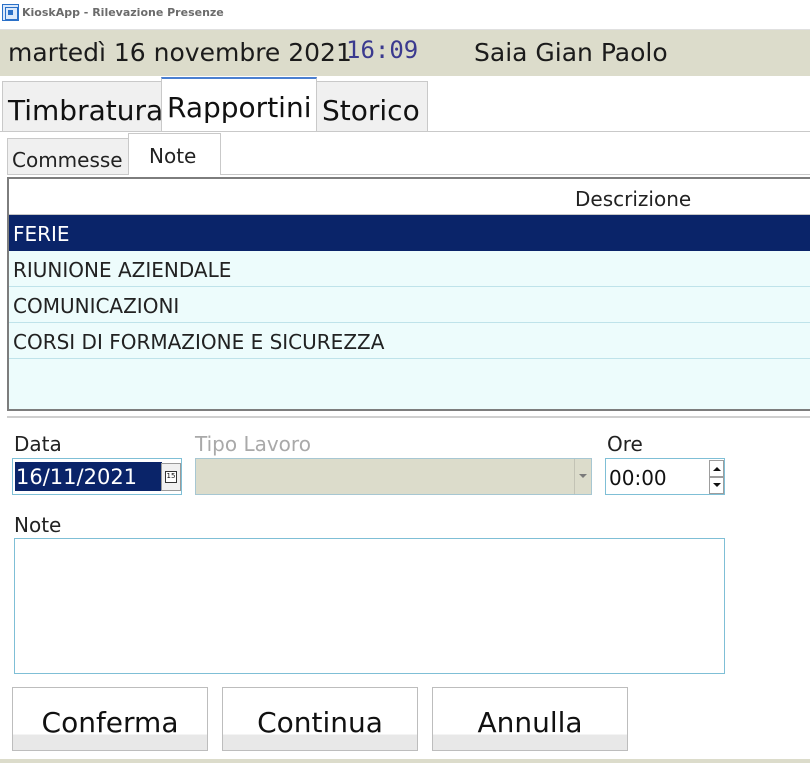 The image size is (810, 763). What do you see at coordinates (409, 305) in the screenshot?
I see `grid-row-comunicazioni: COMUNICAZIONI` at bounding box center [409, 305].